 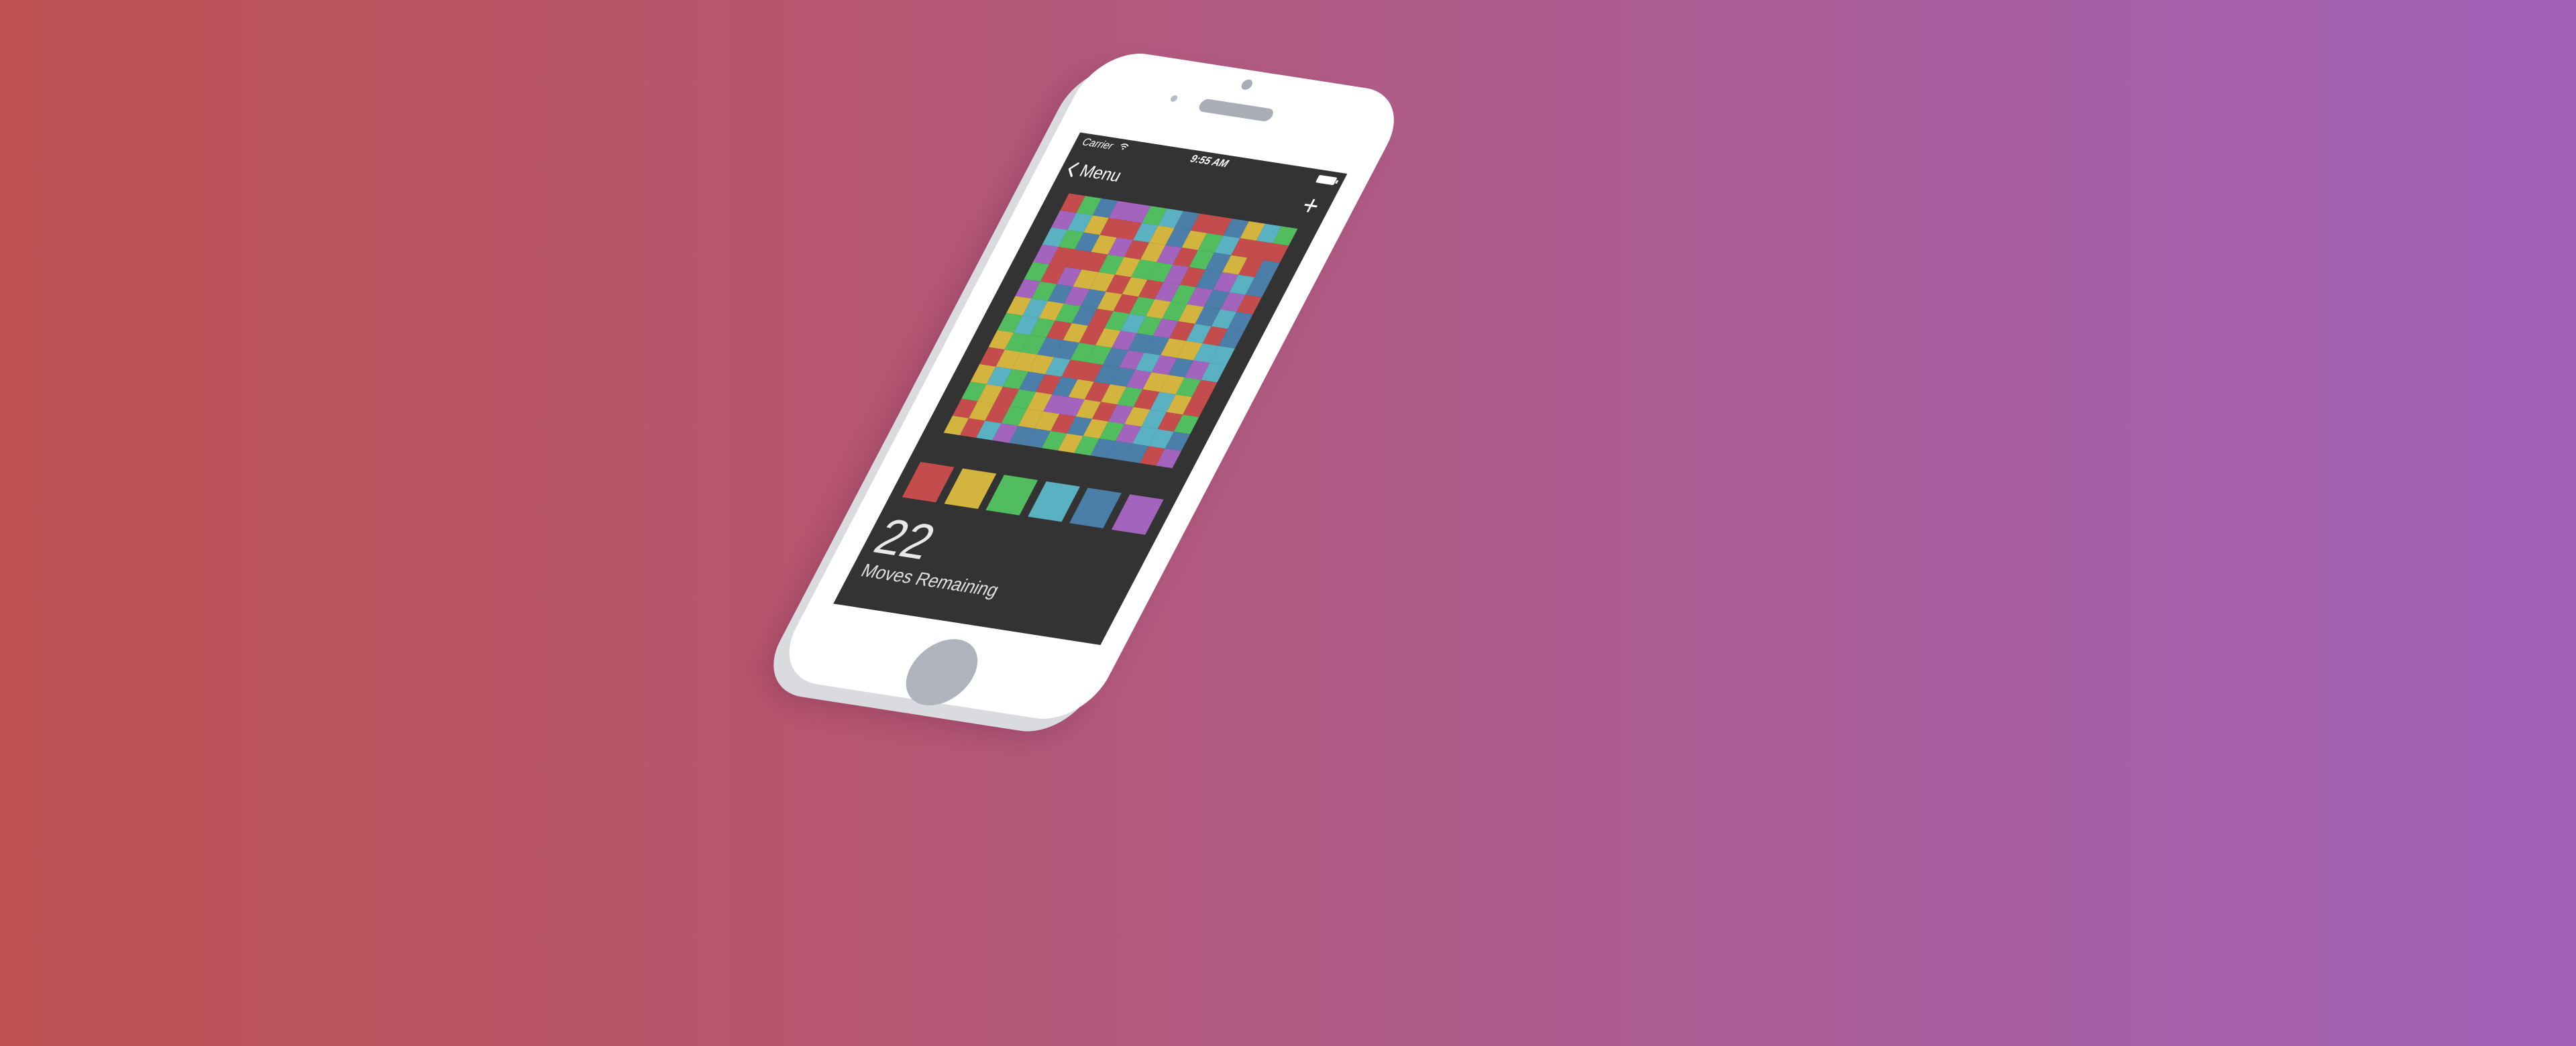 I want to click on moves-remaining-label: Moves Remaining, so click(x=930, y=580).